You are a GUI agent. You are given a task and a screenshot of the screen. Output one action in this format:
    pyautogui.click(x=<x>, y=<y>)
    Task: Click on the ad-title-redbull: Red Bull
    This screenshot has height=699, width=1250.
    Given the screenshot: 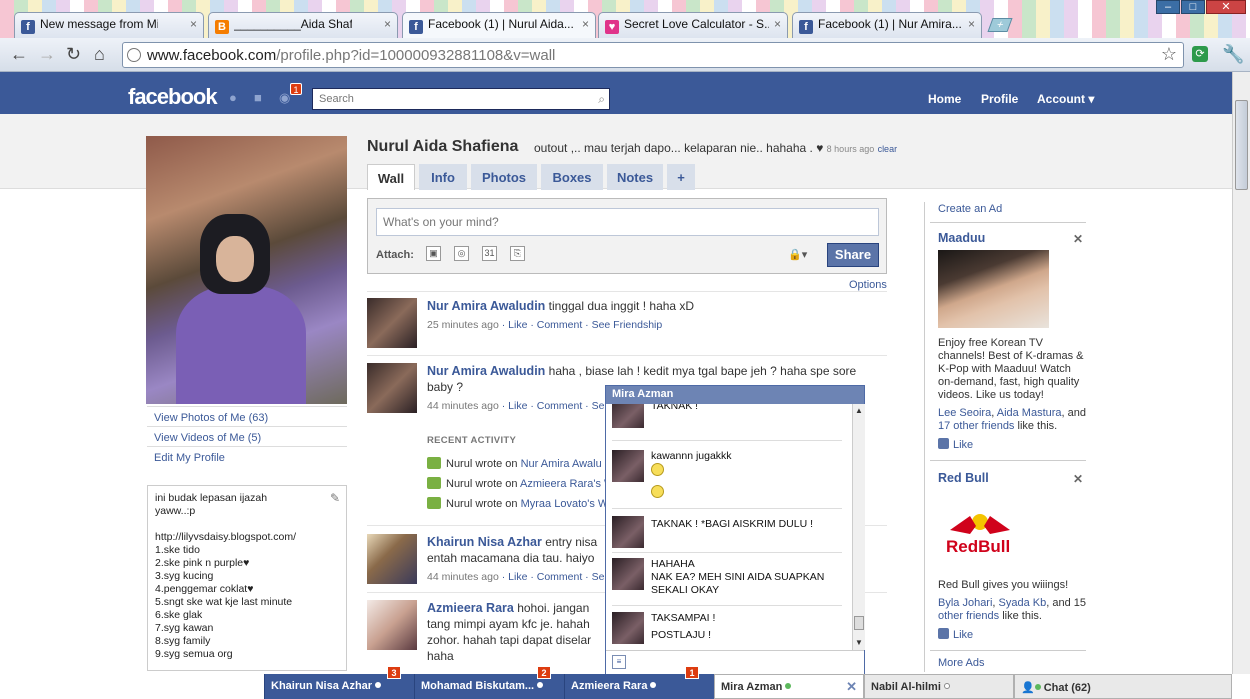 What is the action you would take?
    pyautogui.click(x=963, y=478)
    